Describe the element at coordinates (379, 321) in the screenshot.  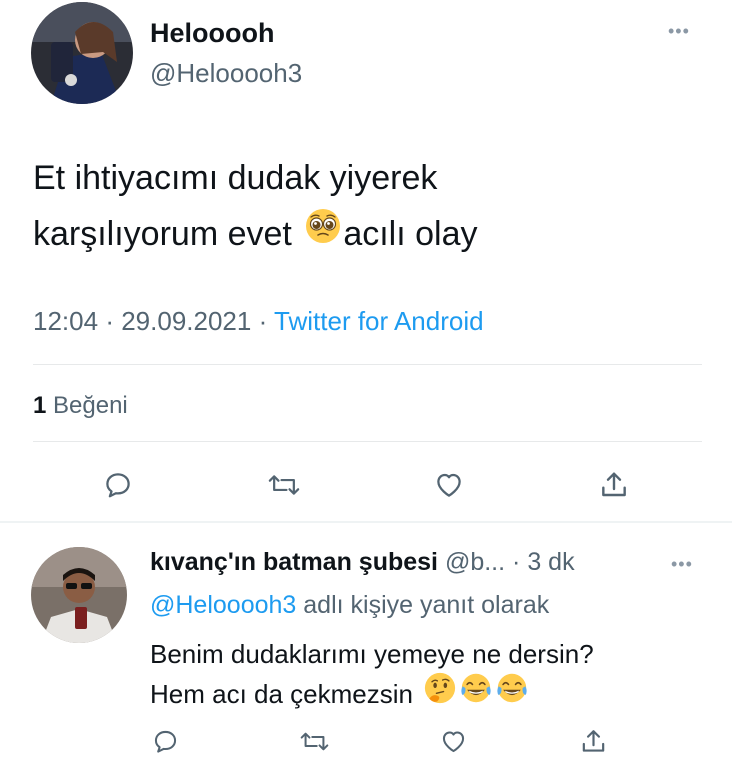
I see `tweet-source-link: Twitter for Android` at that location.